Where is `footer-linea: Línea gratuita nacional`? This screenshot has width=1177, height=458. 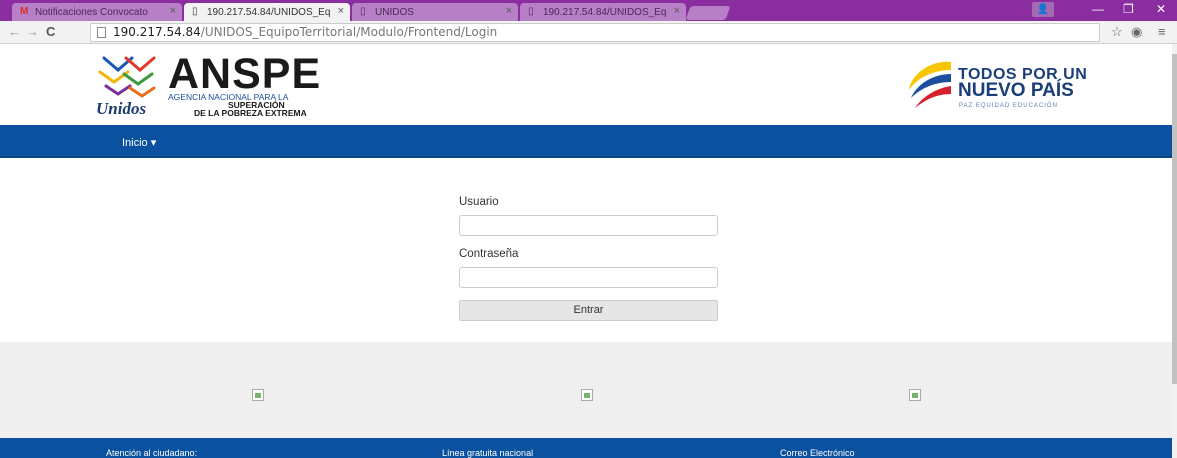
footer-linea: Línea gratuita nacional is located at coordinates (488, 453).